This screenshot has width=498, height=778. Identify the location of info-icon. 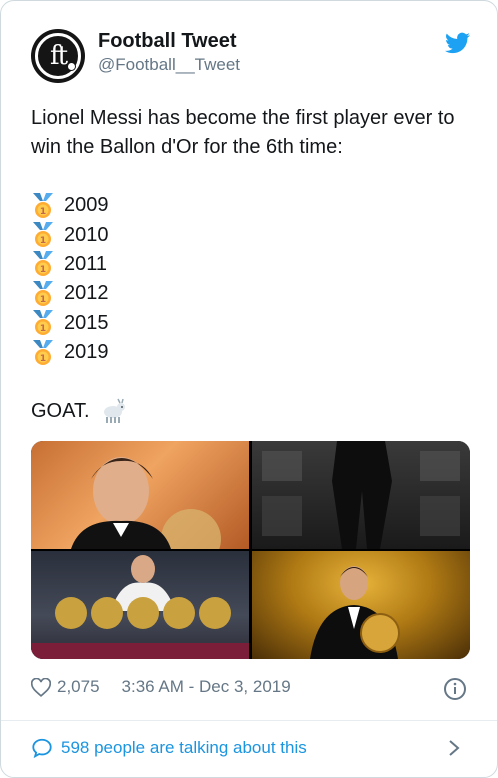
(455, 689).